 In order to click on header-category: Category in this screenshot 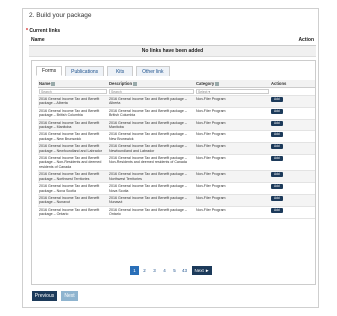, I will do `click(232, 84)`.